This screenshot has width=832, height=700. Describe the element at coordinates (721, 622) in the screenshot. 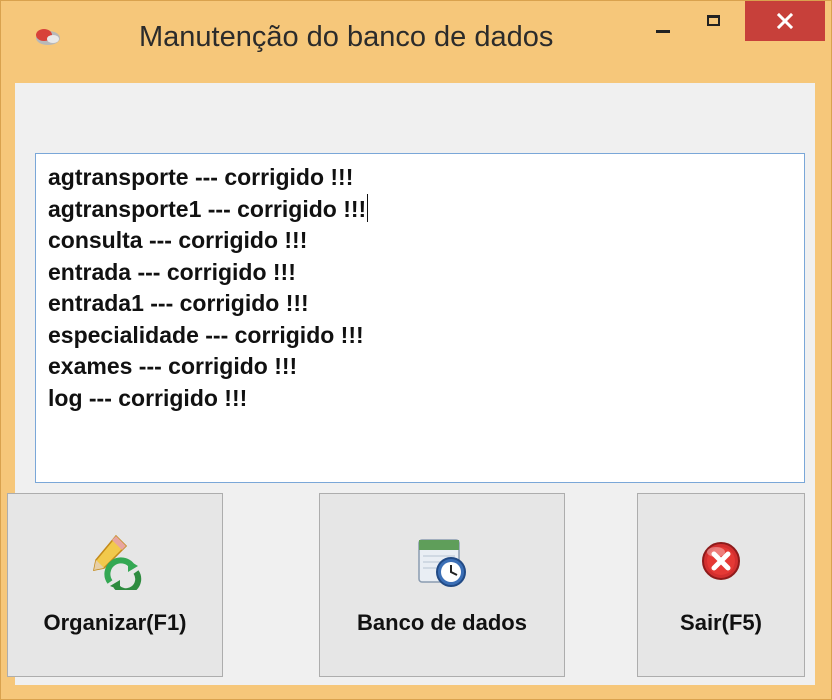

I see `sair-button-label: Sair(F5)` at that location.